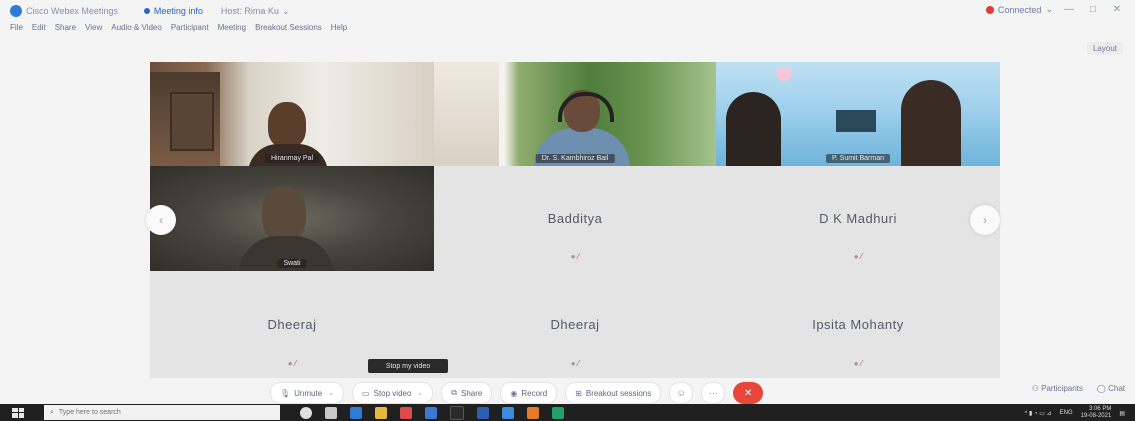  What do you see at coordinates (292, 158) in the screenshot?
I see `participant-name-tag: Hiranmay Pal` at bounding box center [292, 158].